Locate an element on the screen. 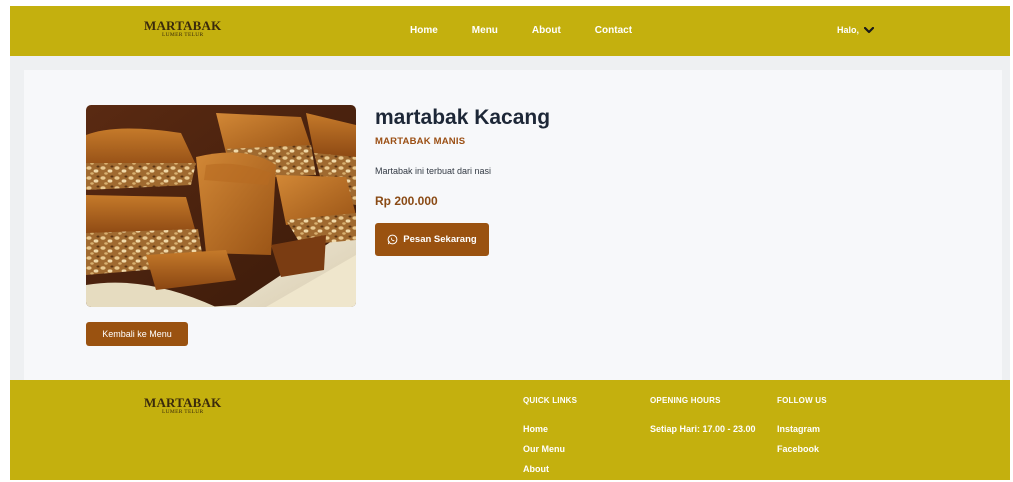 The image size is (1013, 482). footer-link-about: About is located at coordinates (550, 469).